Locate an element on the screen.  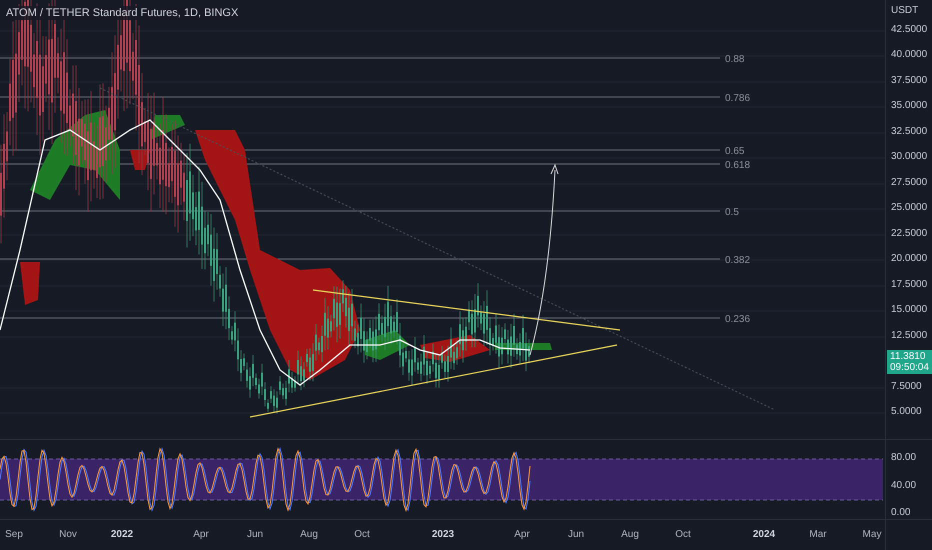
fib-level-label: 0.65 is located at coordinates (734, 151).